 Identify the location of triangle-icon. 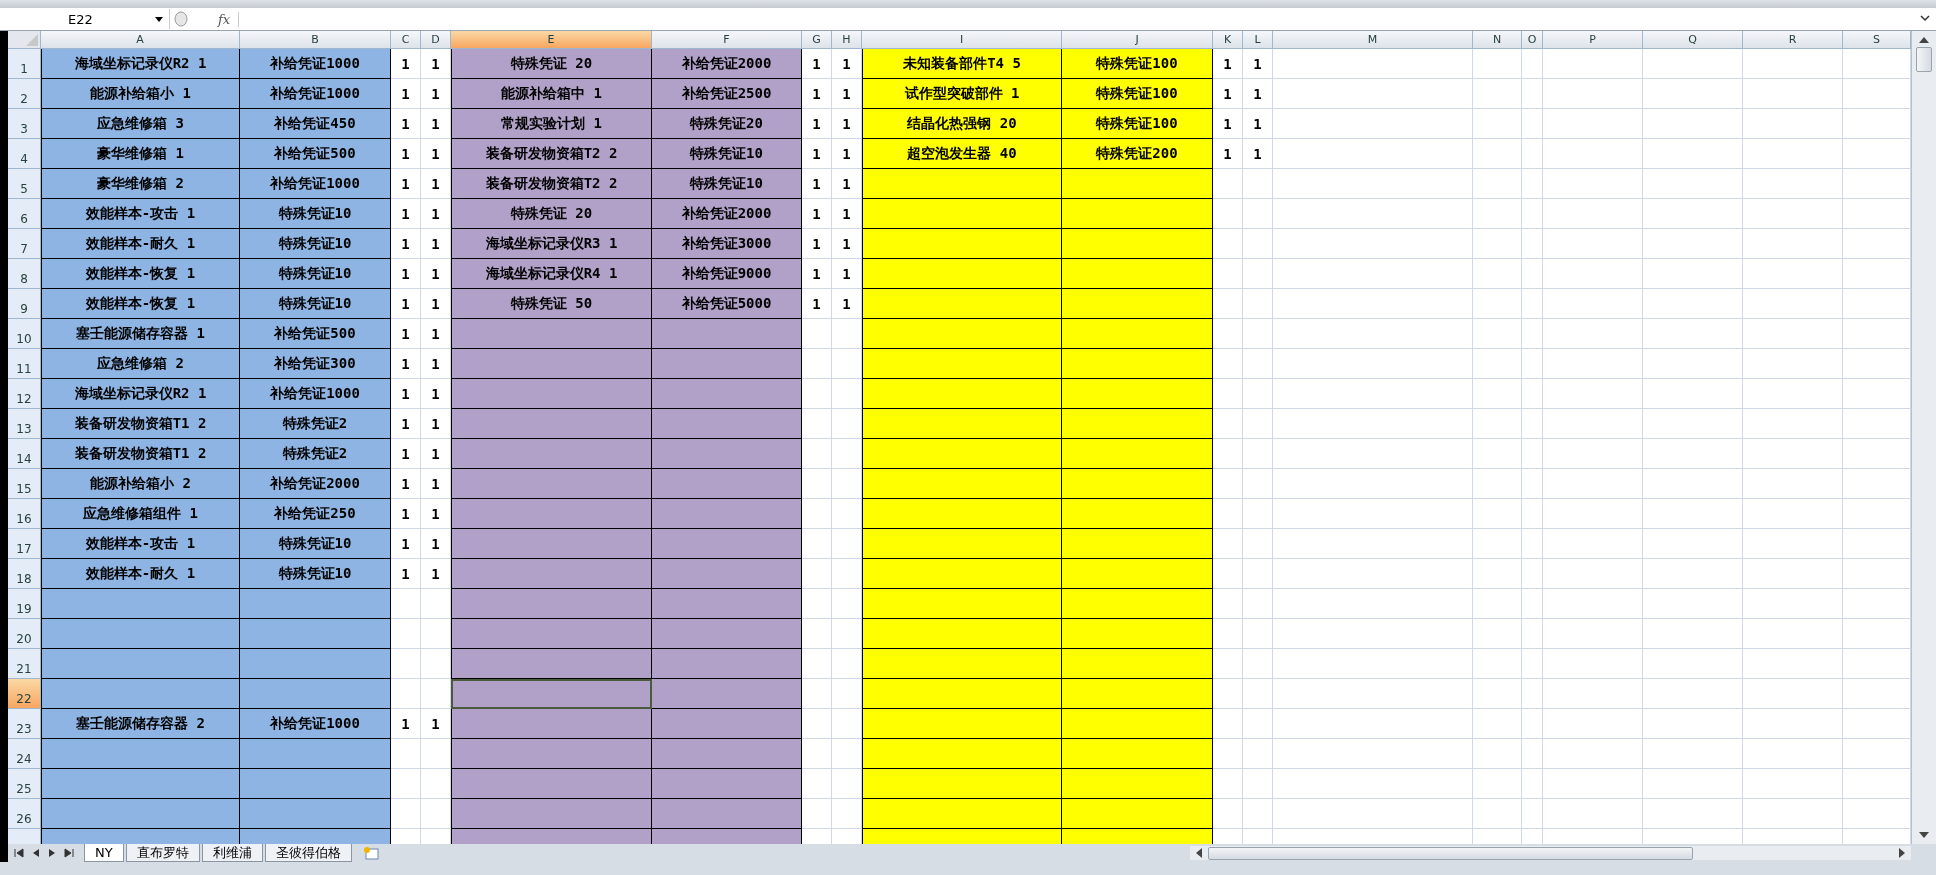
(32, 40).